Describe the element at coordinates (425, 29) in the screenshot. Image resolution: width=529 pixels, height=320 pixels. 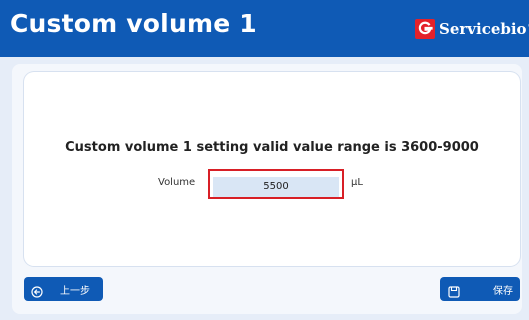
I see `servicebio-logo-icon` at that location.